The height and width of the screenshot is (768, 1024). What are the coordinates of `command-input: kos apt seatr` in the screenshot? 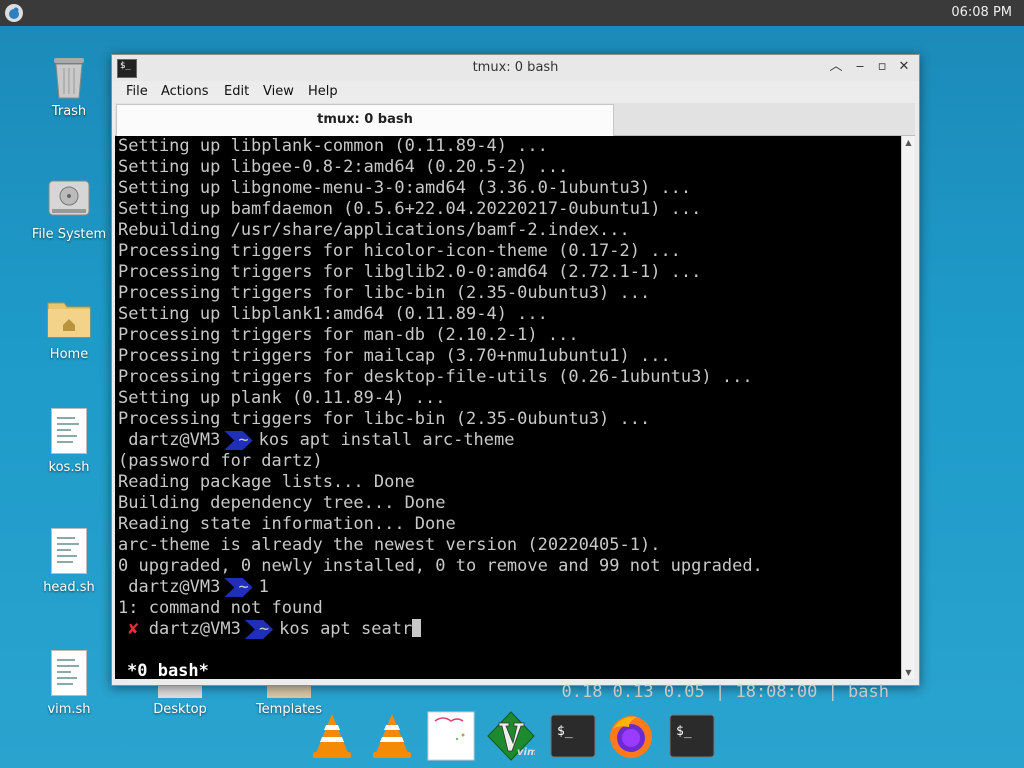 It's located at (345, 629).